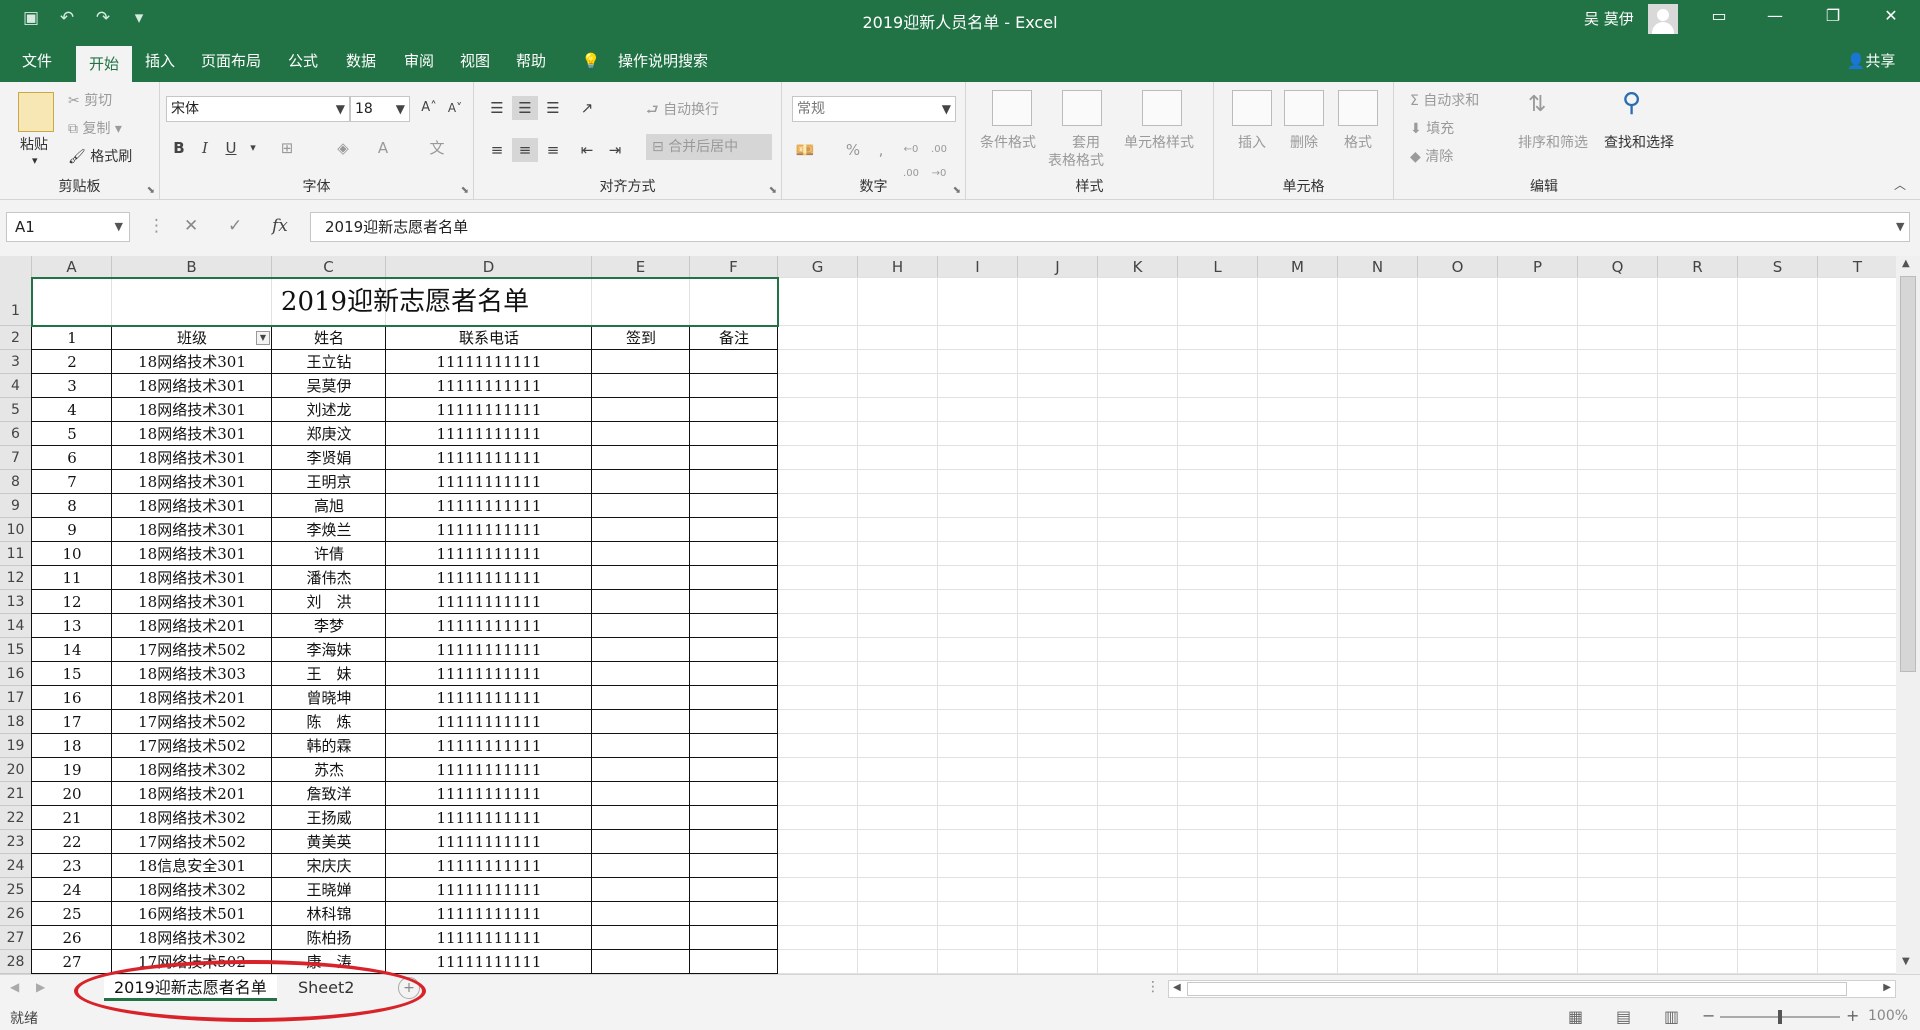 The image size is (1920, 1030). What do you see at coordinates (16, 506) in the screenshot?
I see `row-header-9: 9` at bounding box center [16, 506].